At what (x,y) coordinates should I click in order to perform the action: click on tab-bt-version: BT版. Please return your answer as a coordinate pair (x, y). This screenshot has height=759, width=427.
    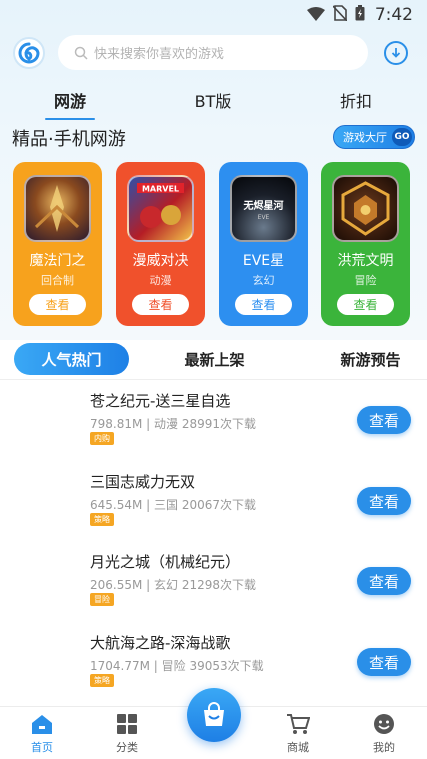
    Looking at the image, I should click on (213, 100).